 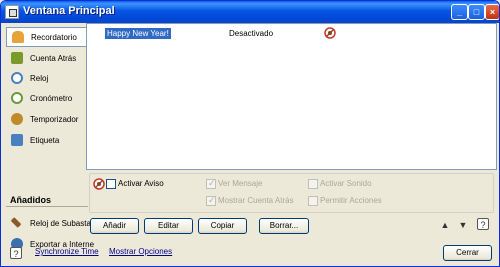 What do you see at coordinates (17, 58) in the screenshot?
I see `countdown-icon` at bounding box center [17, 58].